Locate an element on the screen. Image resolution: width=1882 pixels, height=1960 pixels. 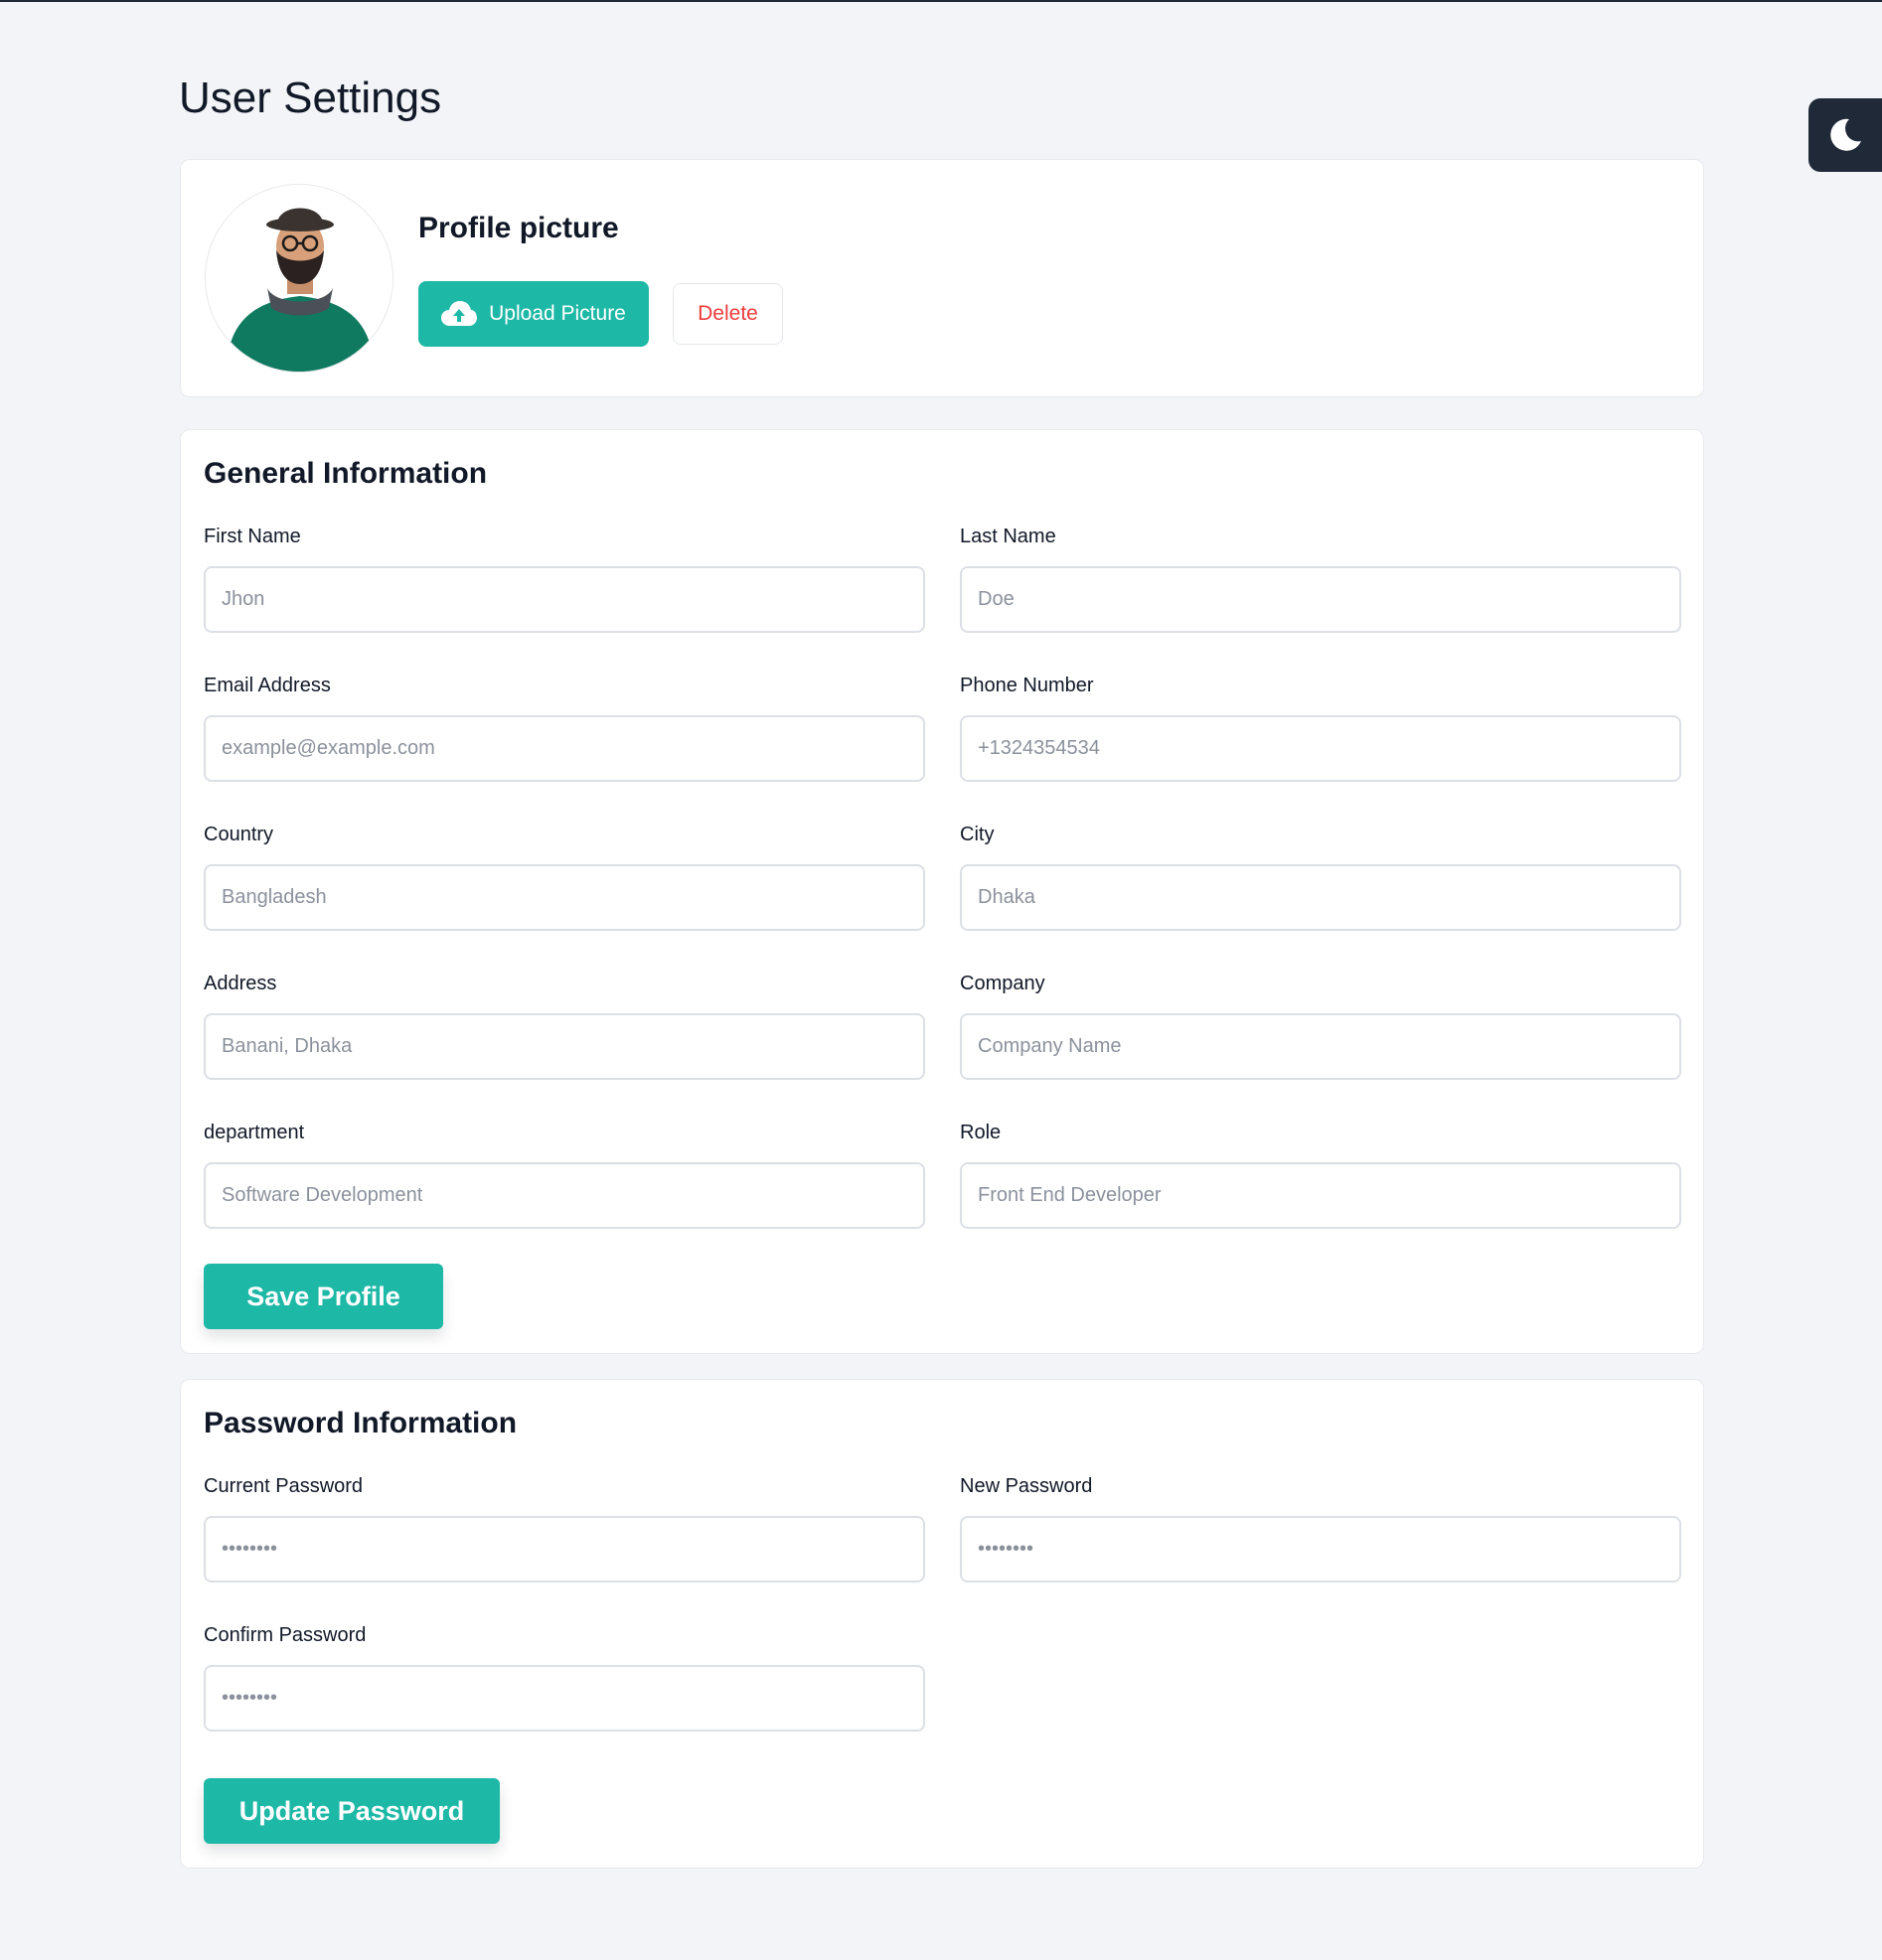
email-address-input is located at coordinates (564, 748).